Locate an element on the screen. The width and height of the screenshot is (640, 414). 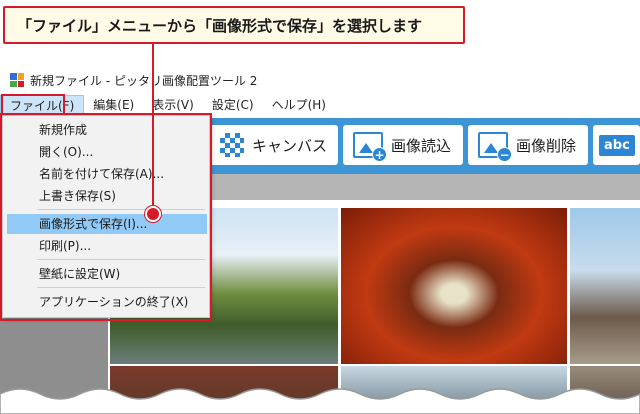
canvas-icon is located at coordinates (232, 145).